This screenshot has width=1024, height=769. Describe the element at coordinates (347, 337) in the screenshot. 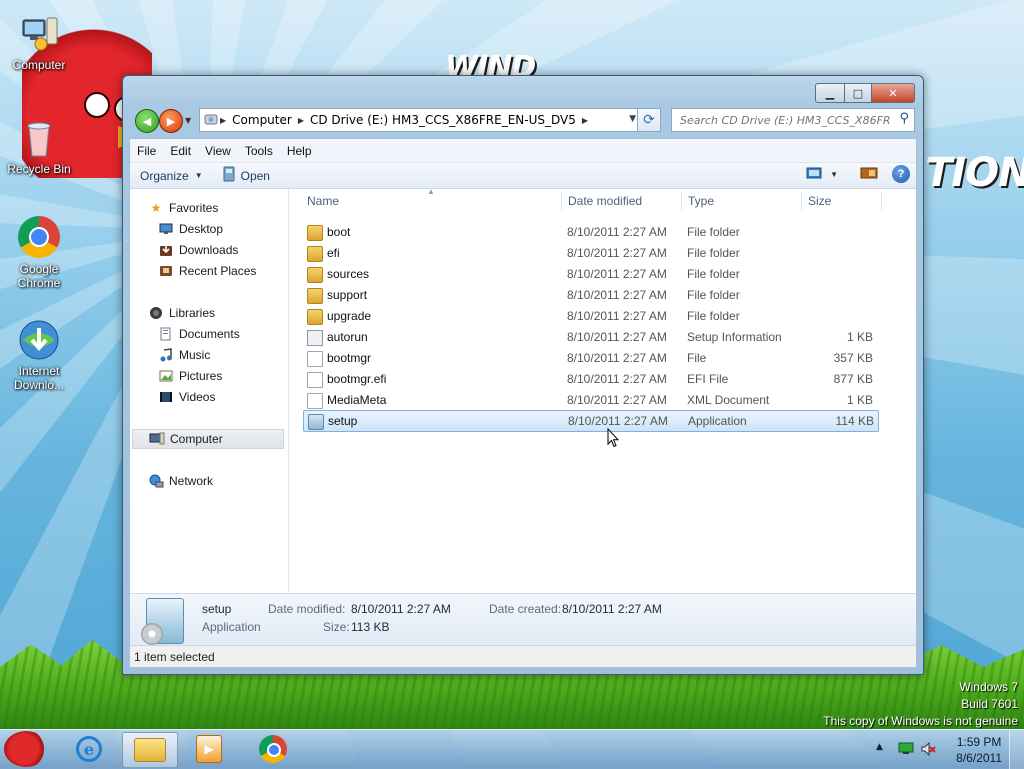

I see `file-name: autorun` at that location.